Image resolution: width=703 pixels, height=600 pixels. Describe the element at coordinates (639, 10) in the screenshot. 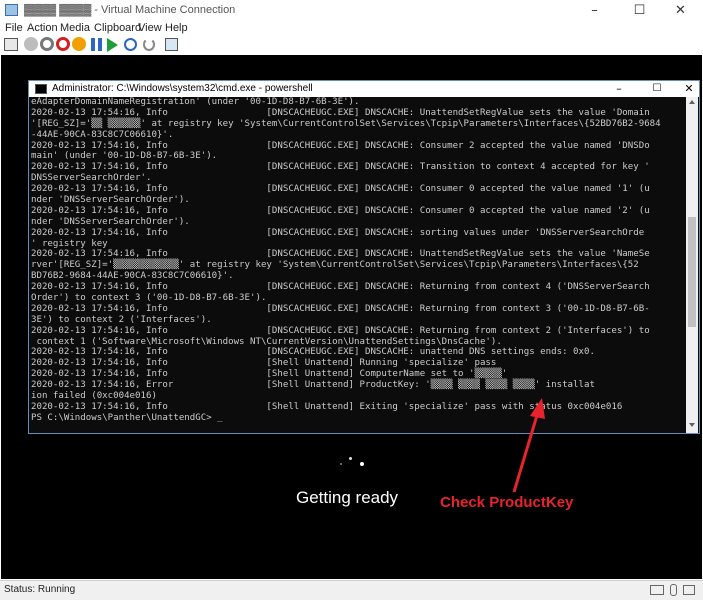

I see `maximize-button: ☐` at that location.